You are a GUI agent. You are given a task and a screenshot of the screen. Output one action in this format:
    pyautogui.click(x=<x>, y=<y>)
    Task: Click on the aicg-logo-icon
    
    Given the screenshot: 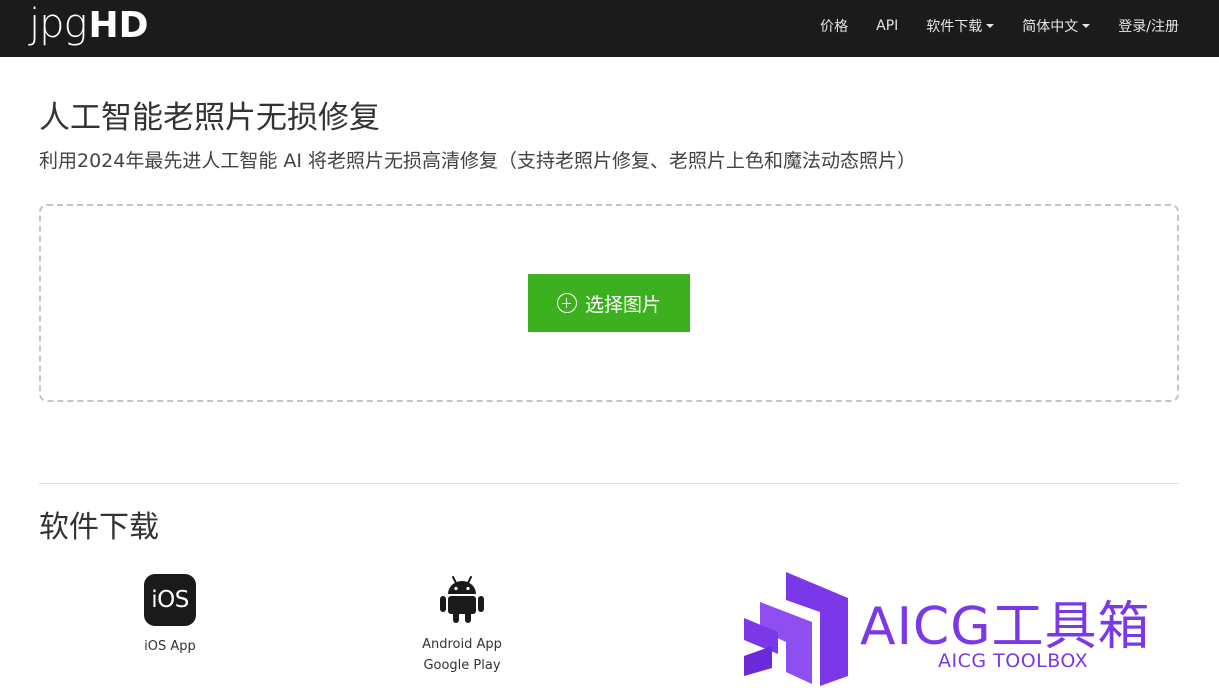 What is the action you would take?
    pyautogui.click(x=796, y=629)
    